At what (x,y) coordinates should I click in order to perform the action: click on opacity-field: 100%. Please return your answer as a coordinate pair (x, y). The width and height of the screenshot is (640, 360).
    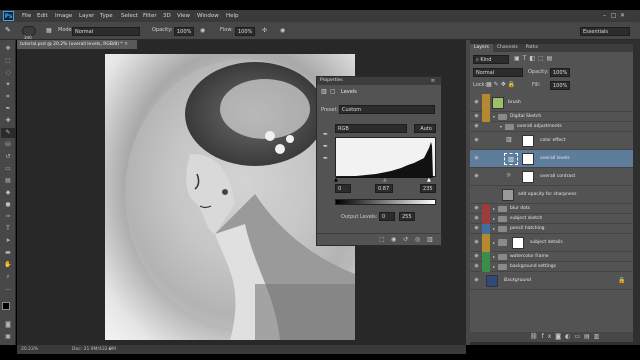
    Looking at the image, I should click on (184, 31).